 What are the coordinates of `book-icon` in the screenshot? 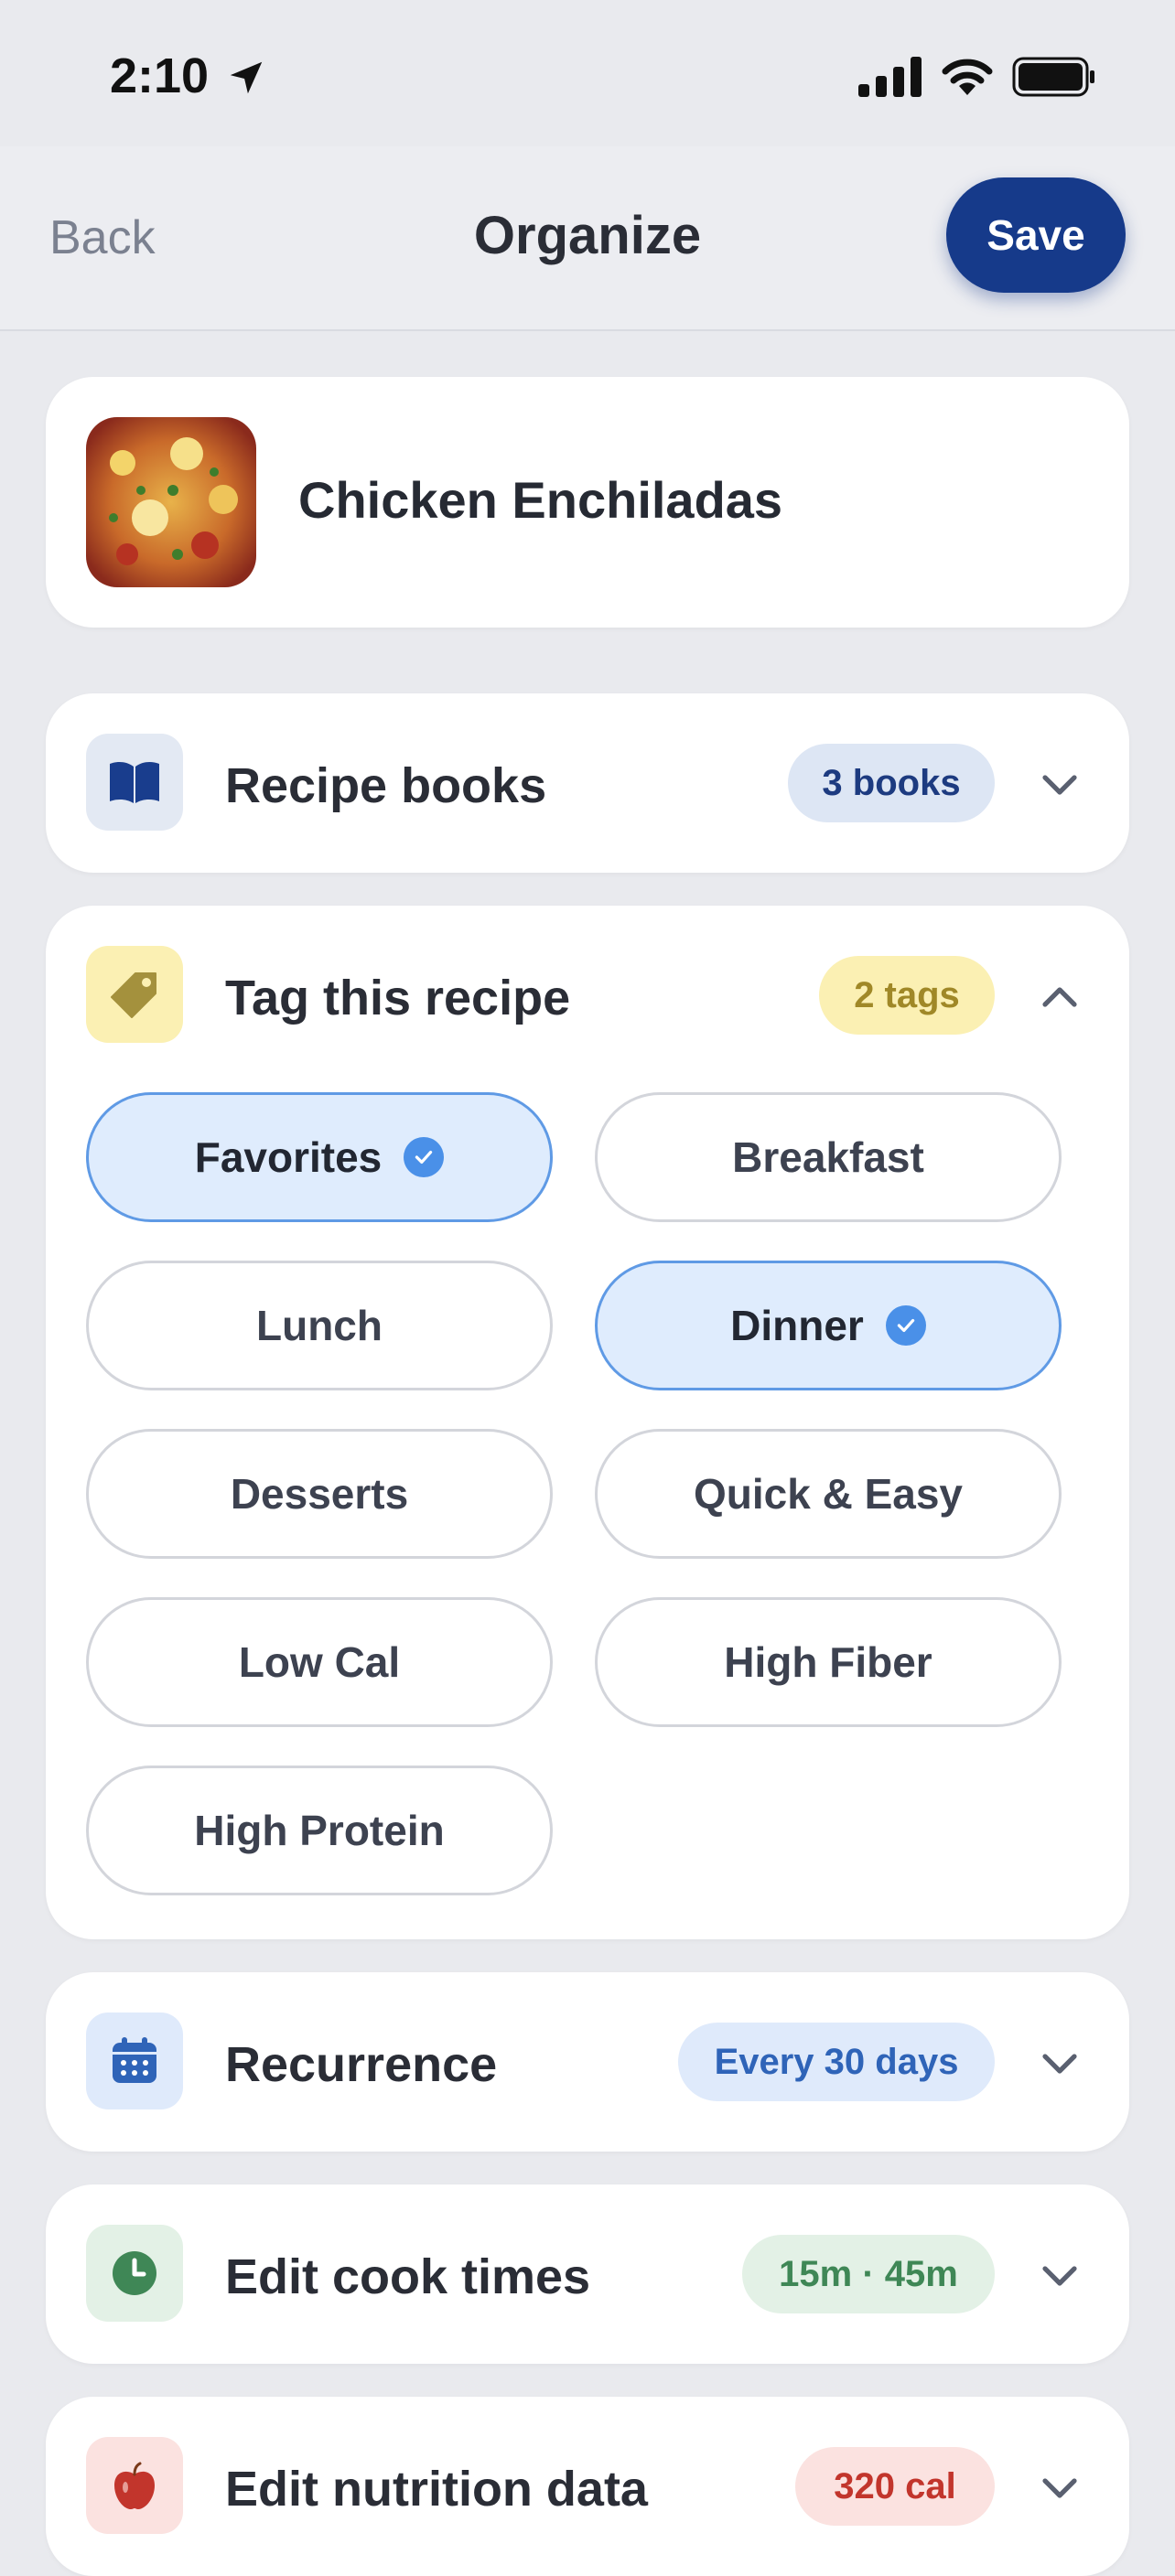 It's located at (134, 783).